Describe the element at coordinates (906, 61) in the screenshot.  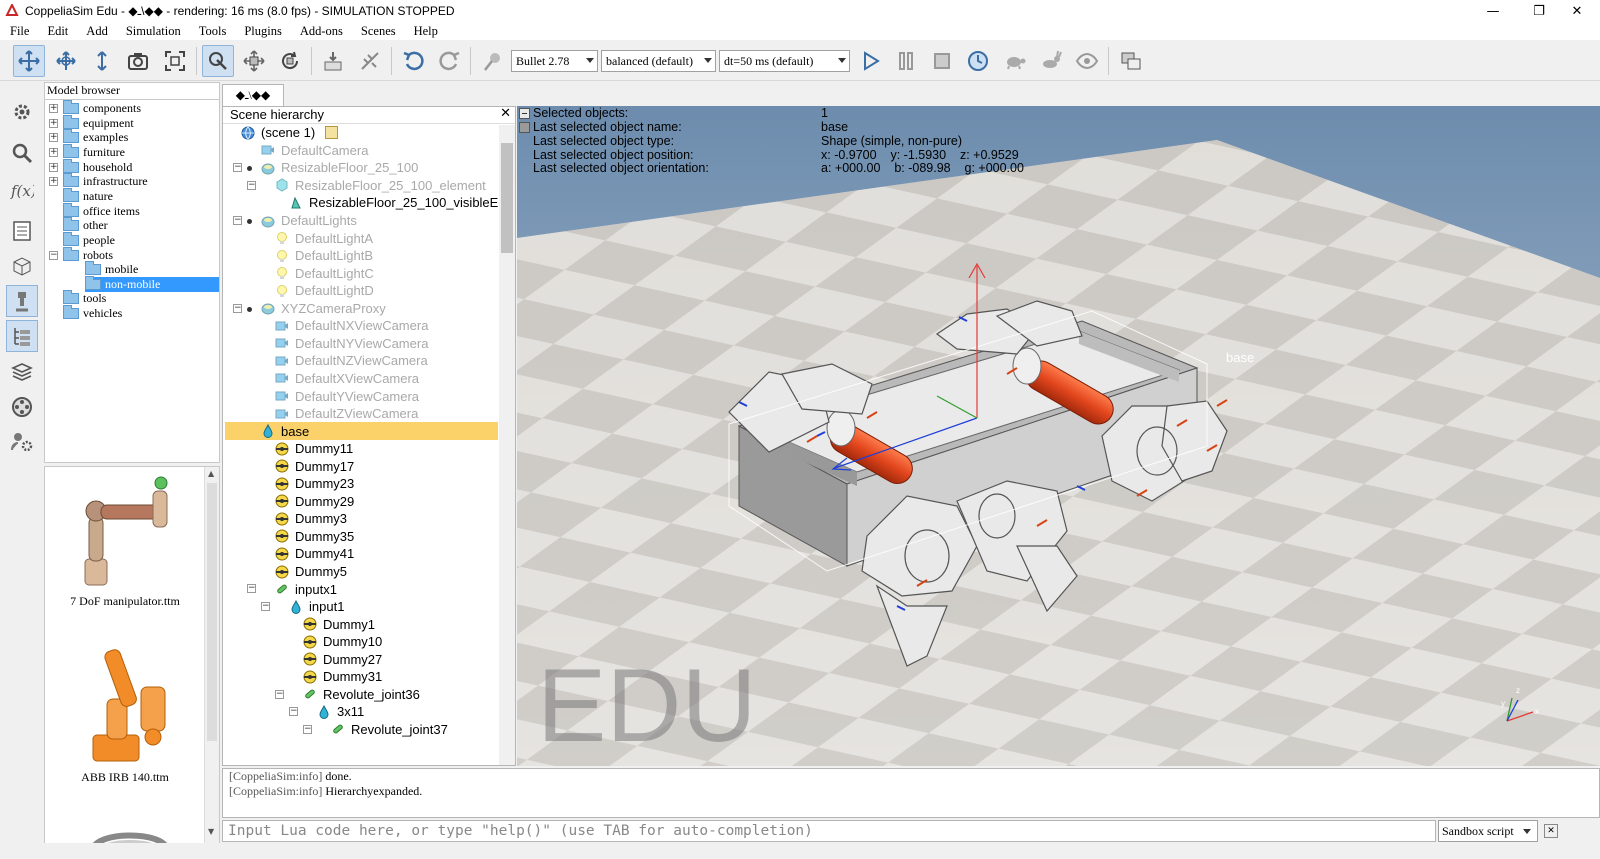
I see `pause-simulation-button` at that location.